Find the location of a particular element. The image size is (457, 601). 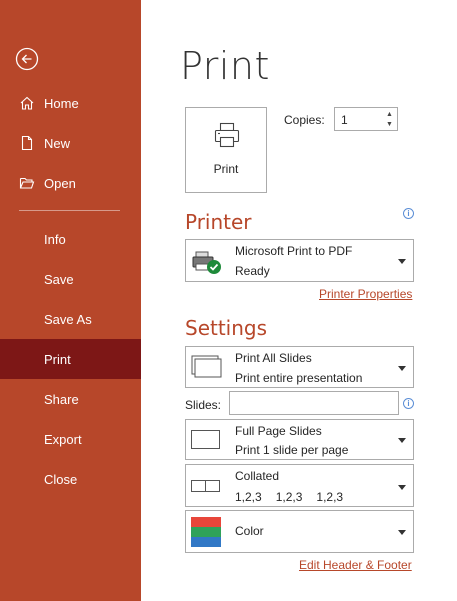

sidebar-item-label: Close is located at coordinates (61, 479).